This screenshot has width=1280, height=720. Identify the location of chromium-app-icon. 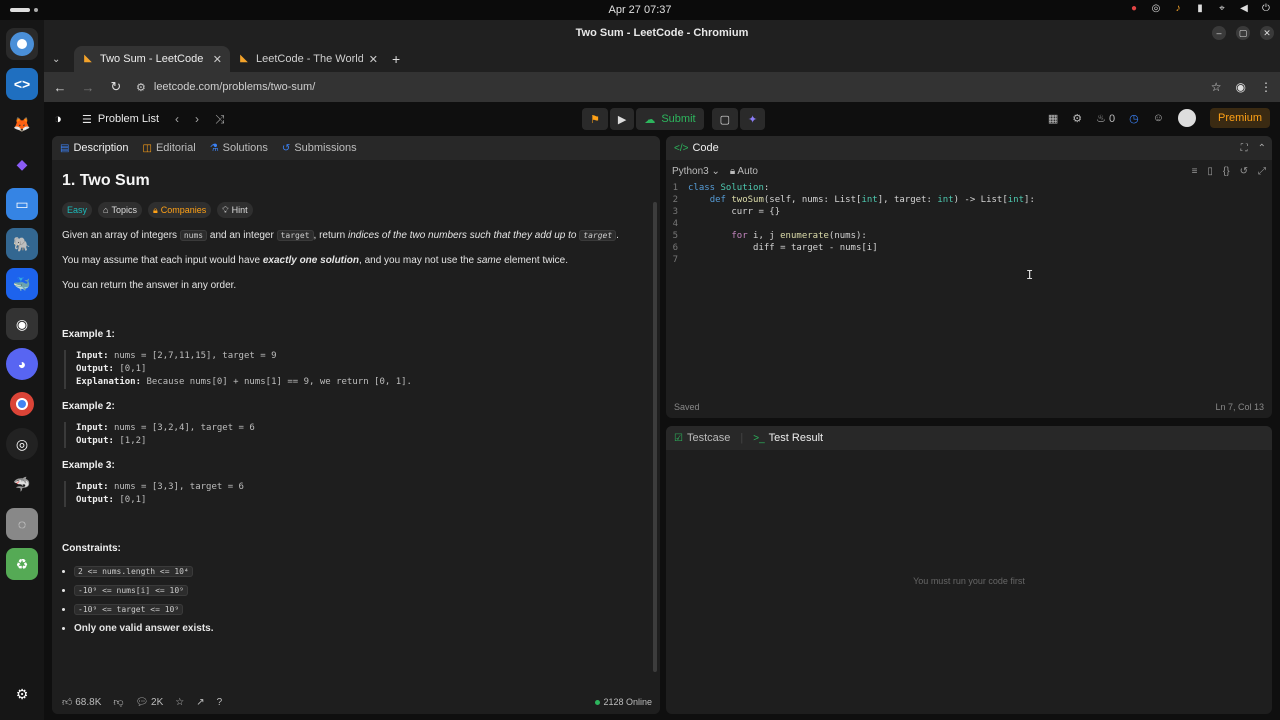
(22, 44).